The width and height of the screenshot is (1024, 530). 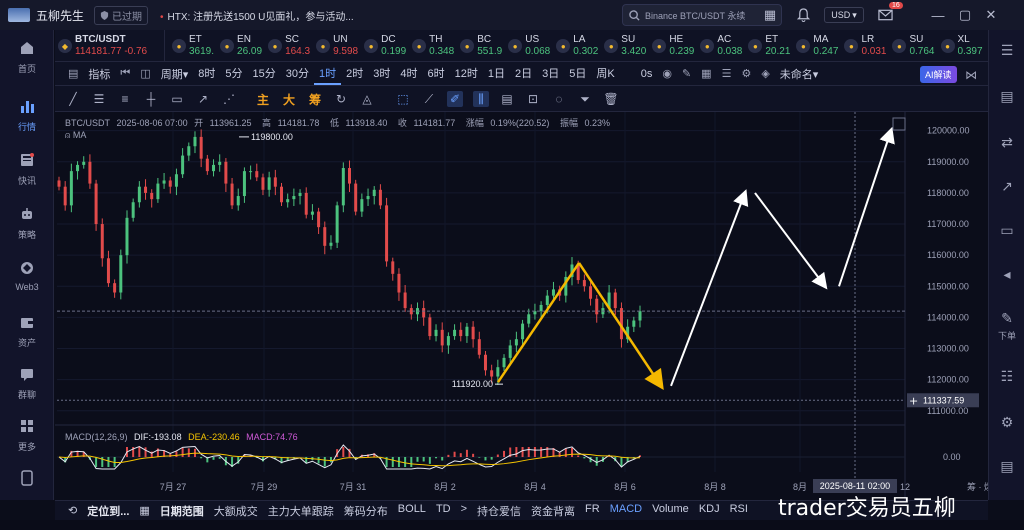 I want to click on indicator-tab: 主力大单跟踪, so click(x=301, y=511).